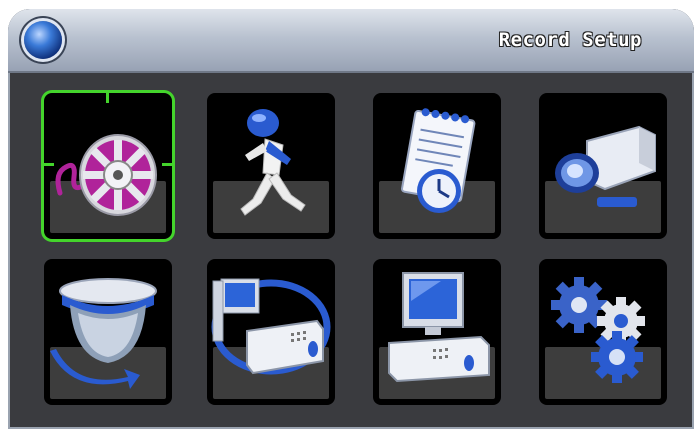 The image size is (694, 429). What do you see at coordinates (603, 332) in the screenshot?
I see `tile-advanced-settings` at bounding box center [603, 332].